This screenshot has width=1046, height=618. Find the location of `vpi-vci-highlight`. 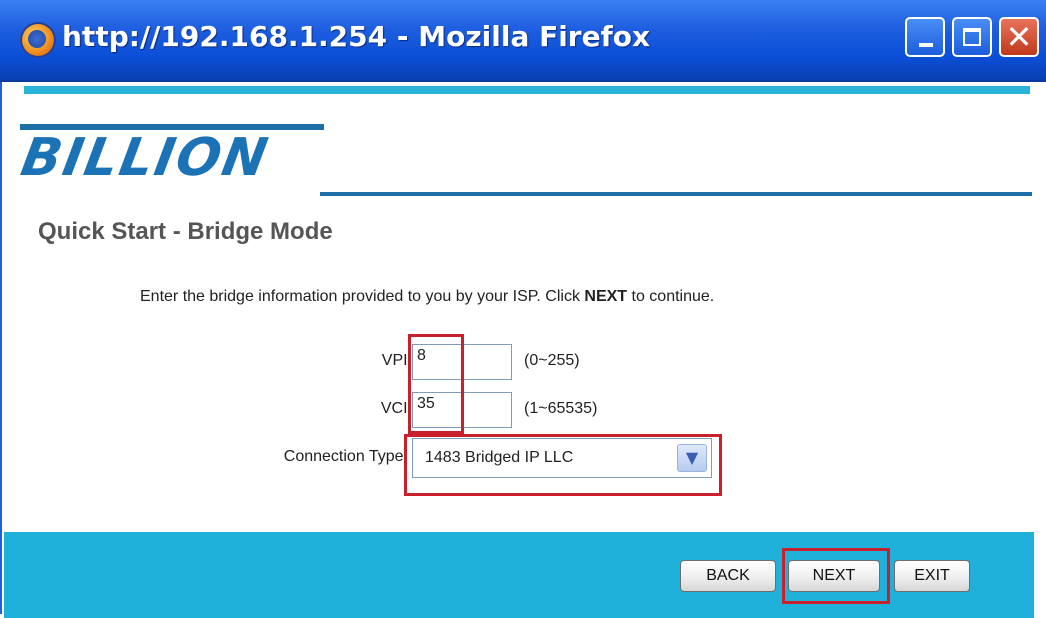

vpi-vci-highlight is located at coordinates (436, 384).